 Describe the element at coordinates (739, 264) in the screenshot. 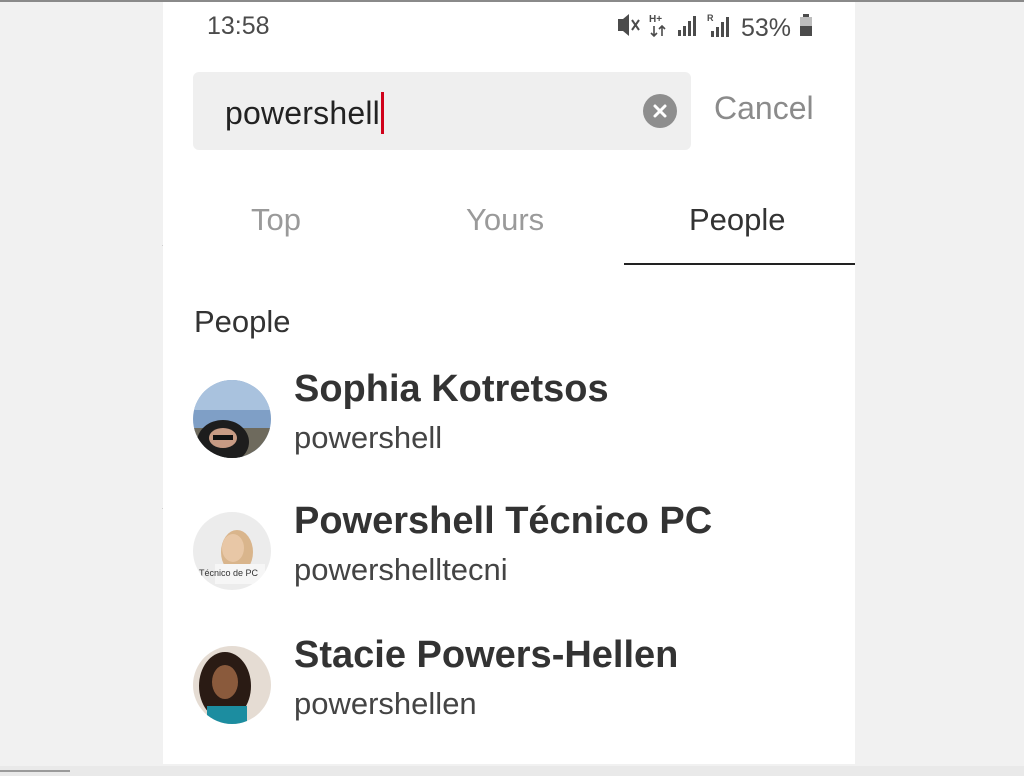

I see `active-tab-indicator` at that location.